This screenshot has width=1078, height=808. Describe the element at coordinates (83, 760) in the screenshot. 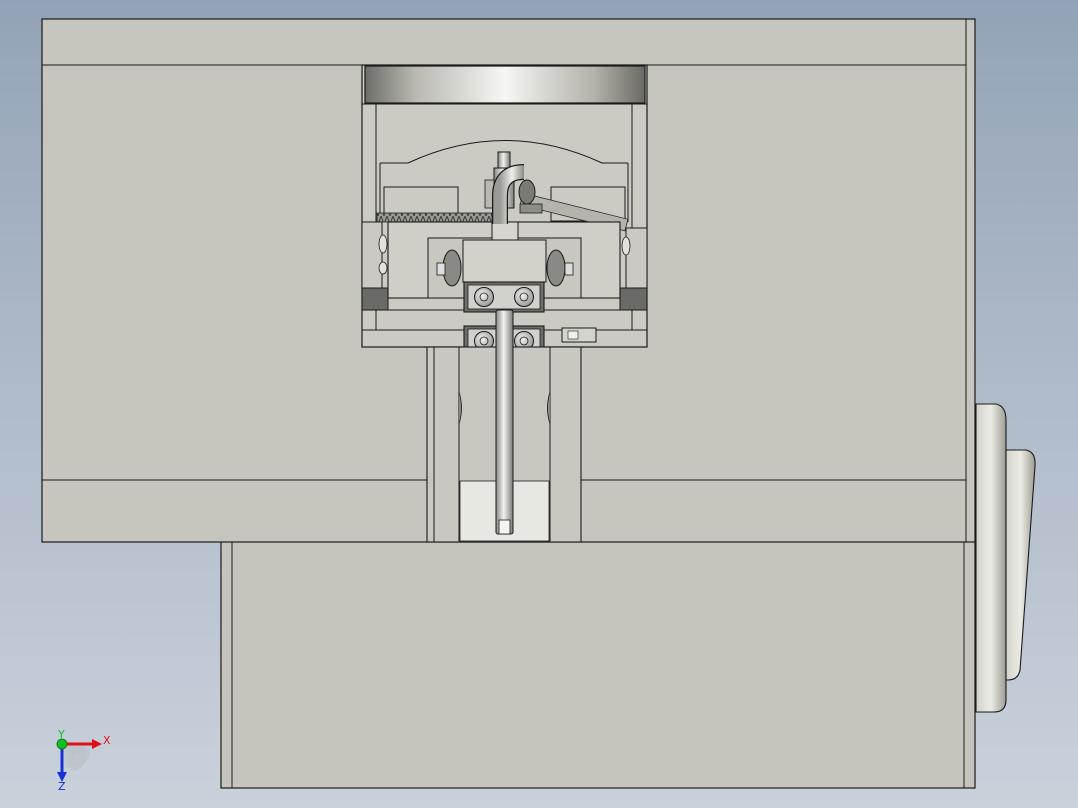

I see `coordinate-triad: X Y Z` at that location.